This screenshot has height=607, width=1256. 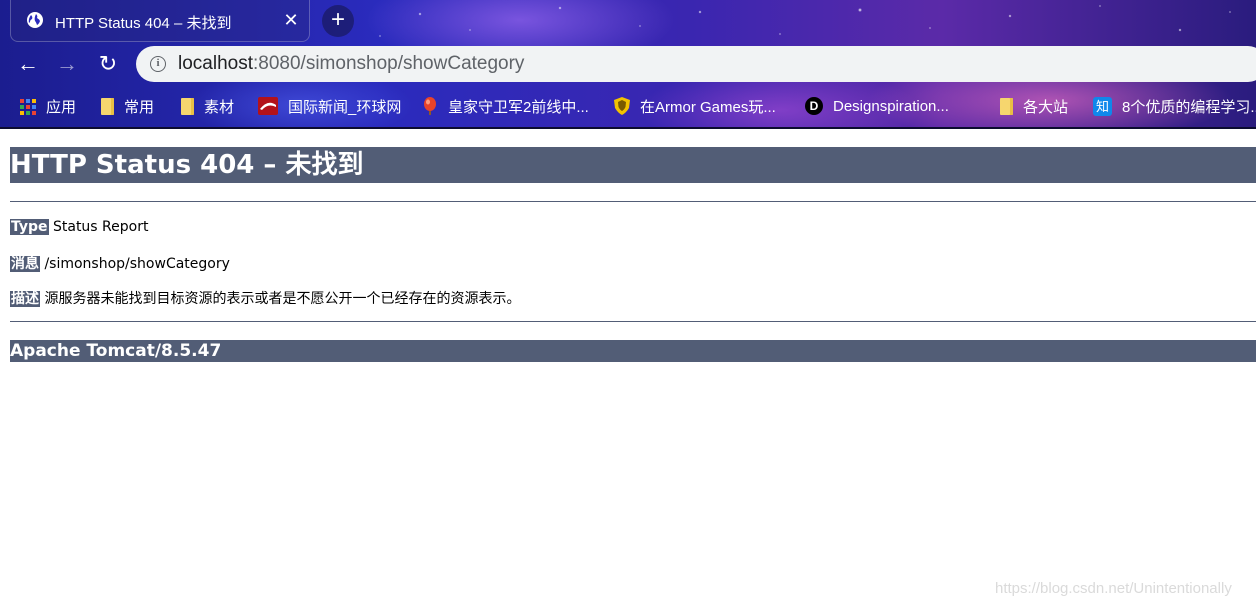 What do you see at coordinates (622, 106) in the screenshot?
I see `armor-games-shield-icon` at bounding box center [622, 106].